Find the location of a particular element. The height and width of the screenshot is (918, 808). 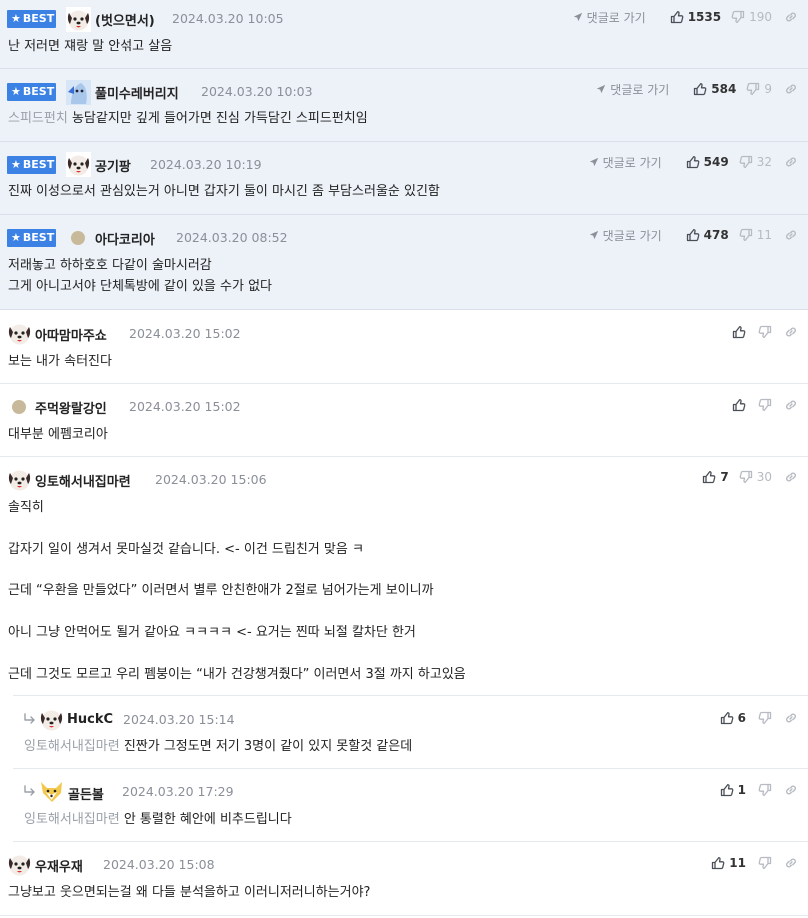

best-badge: ★ BEST is located at coordinates (31, 165).